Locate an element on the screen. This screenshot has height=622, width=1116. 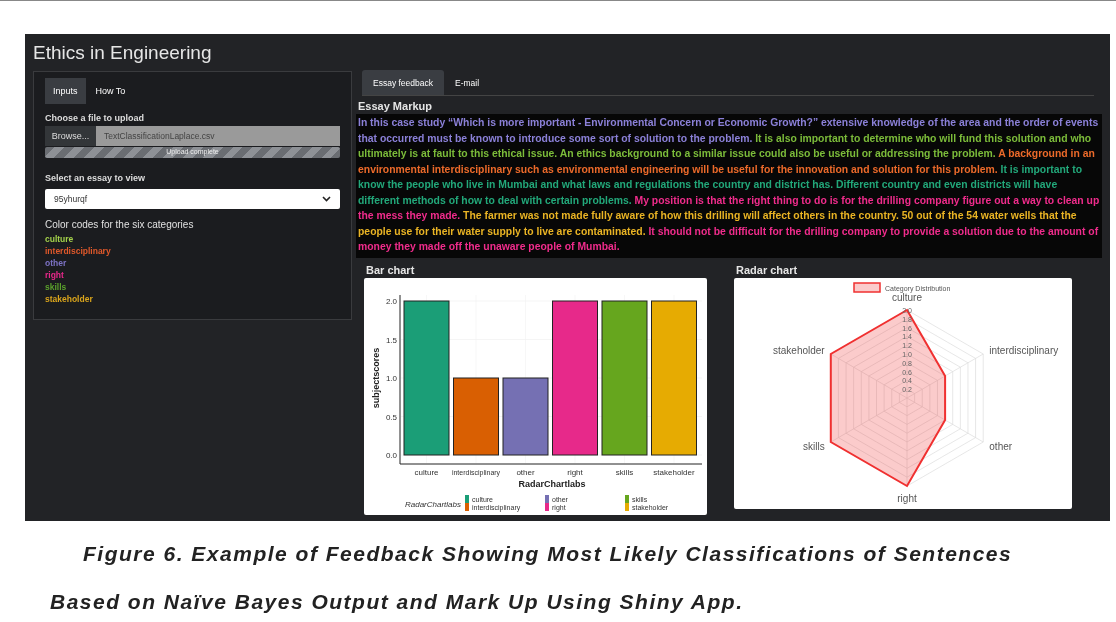
section-heading: Radar chart is located at coordinates (767, 269).